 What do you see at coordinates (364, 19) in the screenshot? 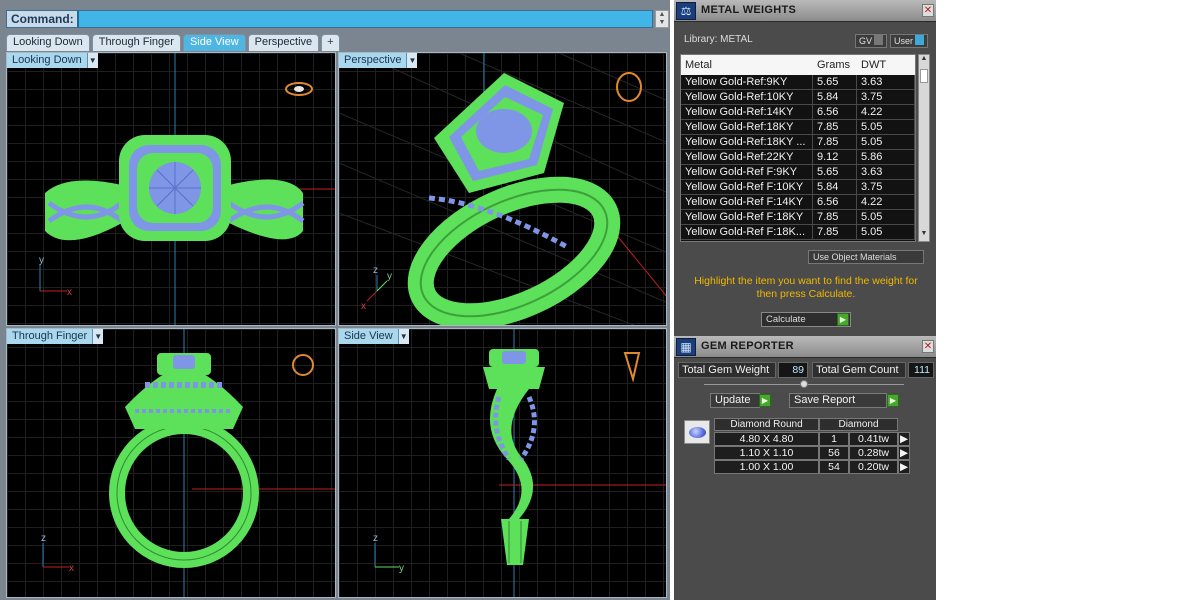
I see `command-input` at bounding box center [364, 19].